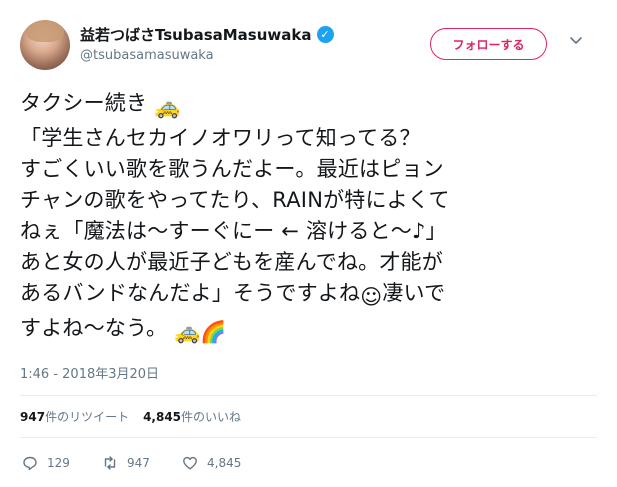 This screenshot has width=617, height=487. I want to click on tweet-line: すごくいい歌を歌うんだよー。最近はピョン, so click(232, 169).